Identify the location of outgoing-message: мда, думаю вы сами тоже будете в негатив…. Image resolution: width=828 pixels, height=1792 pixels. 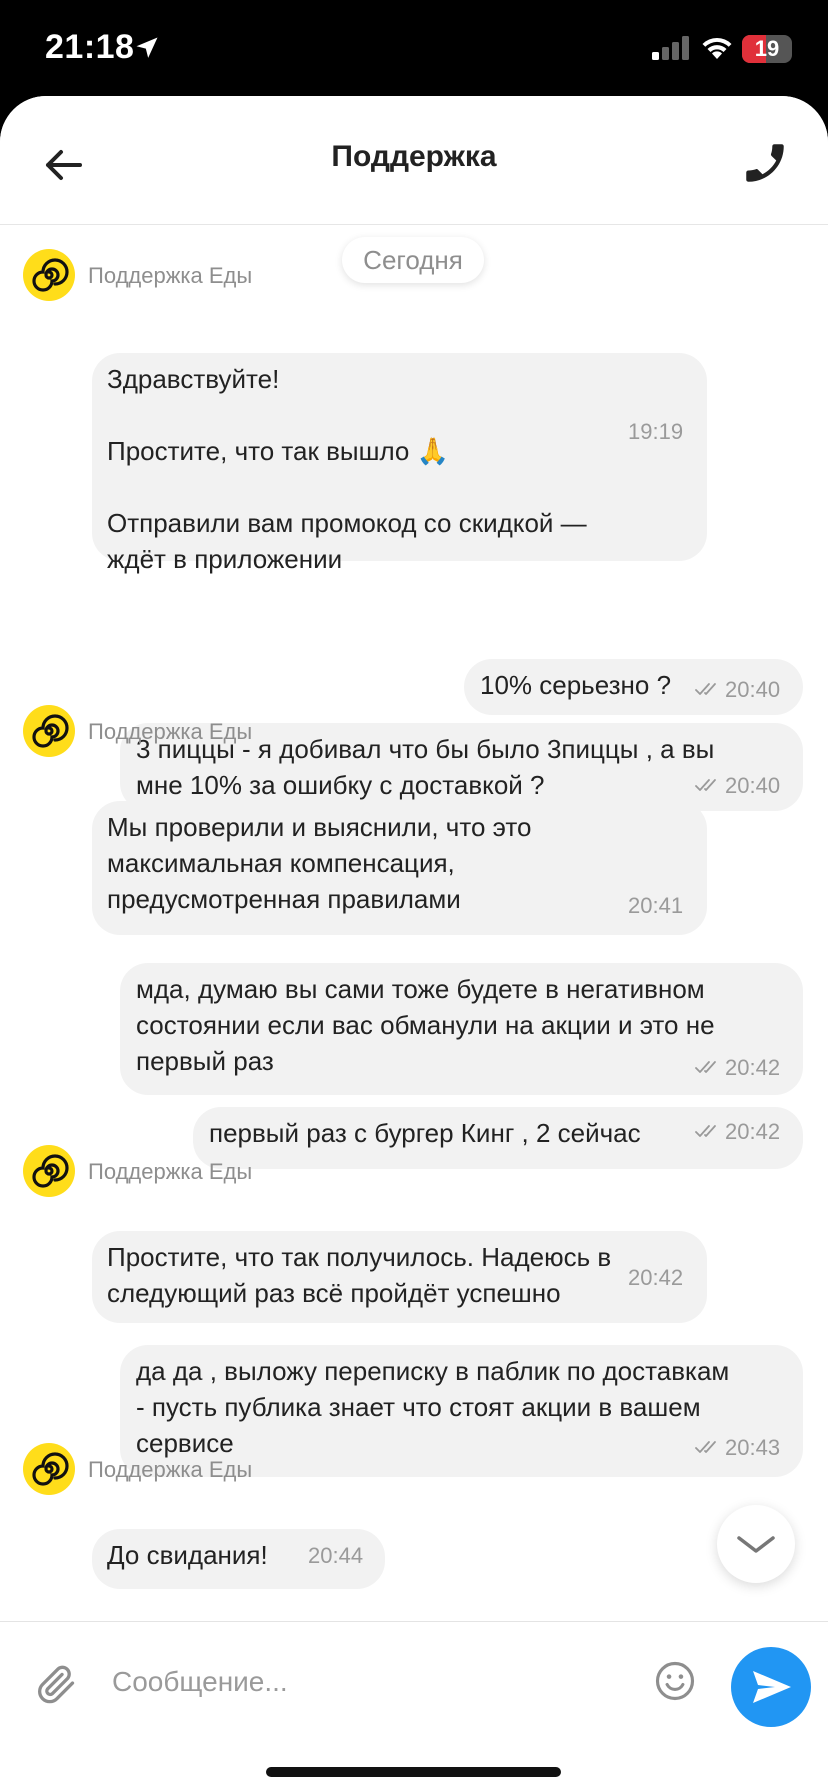
(461, 1029).